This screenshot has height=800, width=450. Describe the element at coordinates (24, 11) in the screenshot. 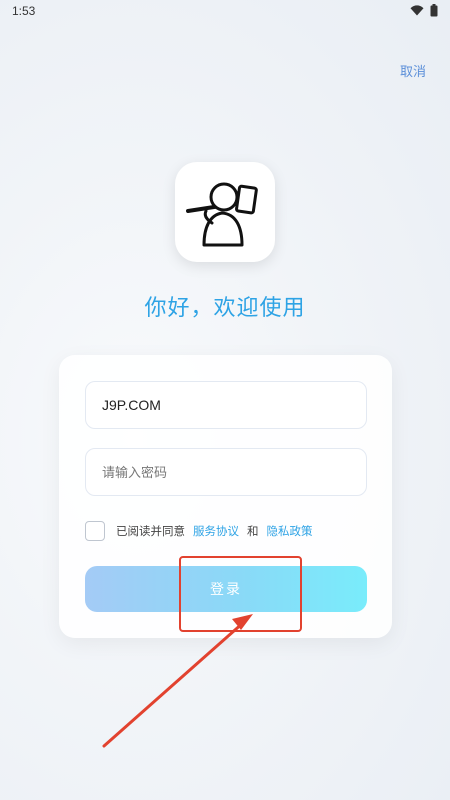

I see `status-time: 1:53` at that location.